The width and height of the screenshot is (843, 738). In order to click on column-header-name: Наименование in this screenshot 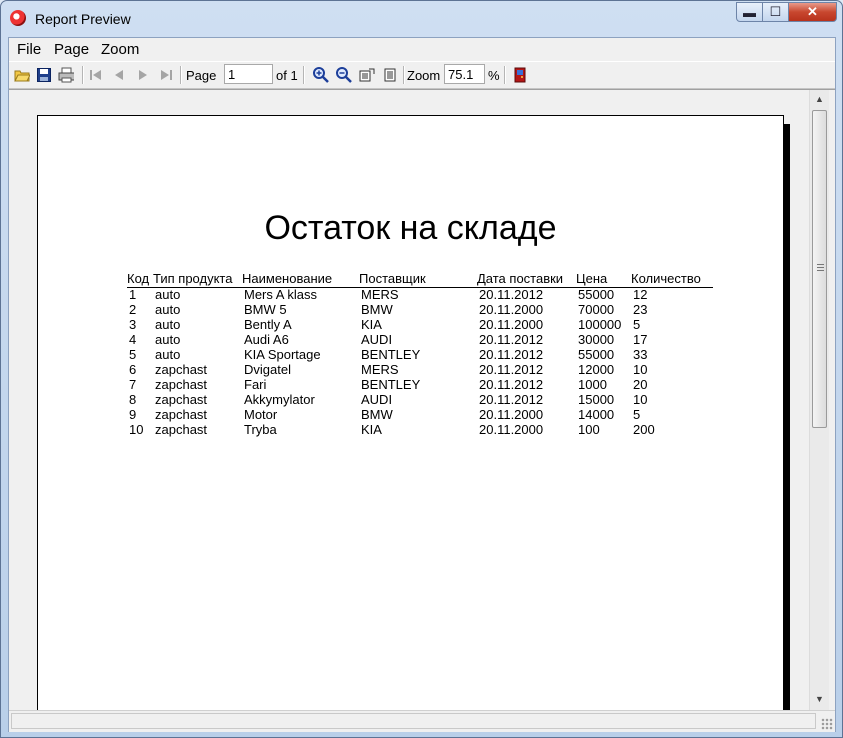, I will do `click(287, 278)`.